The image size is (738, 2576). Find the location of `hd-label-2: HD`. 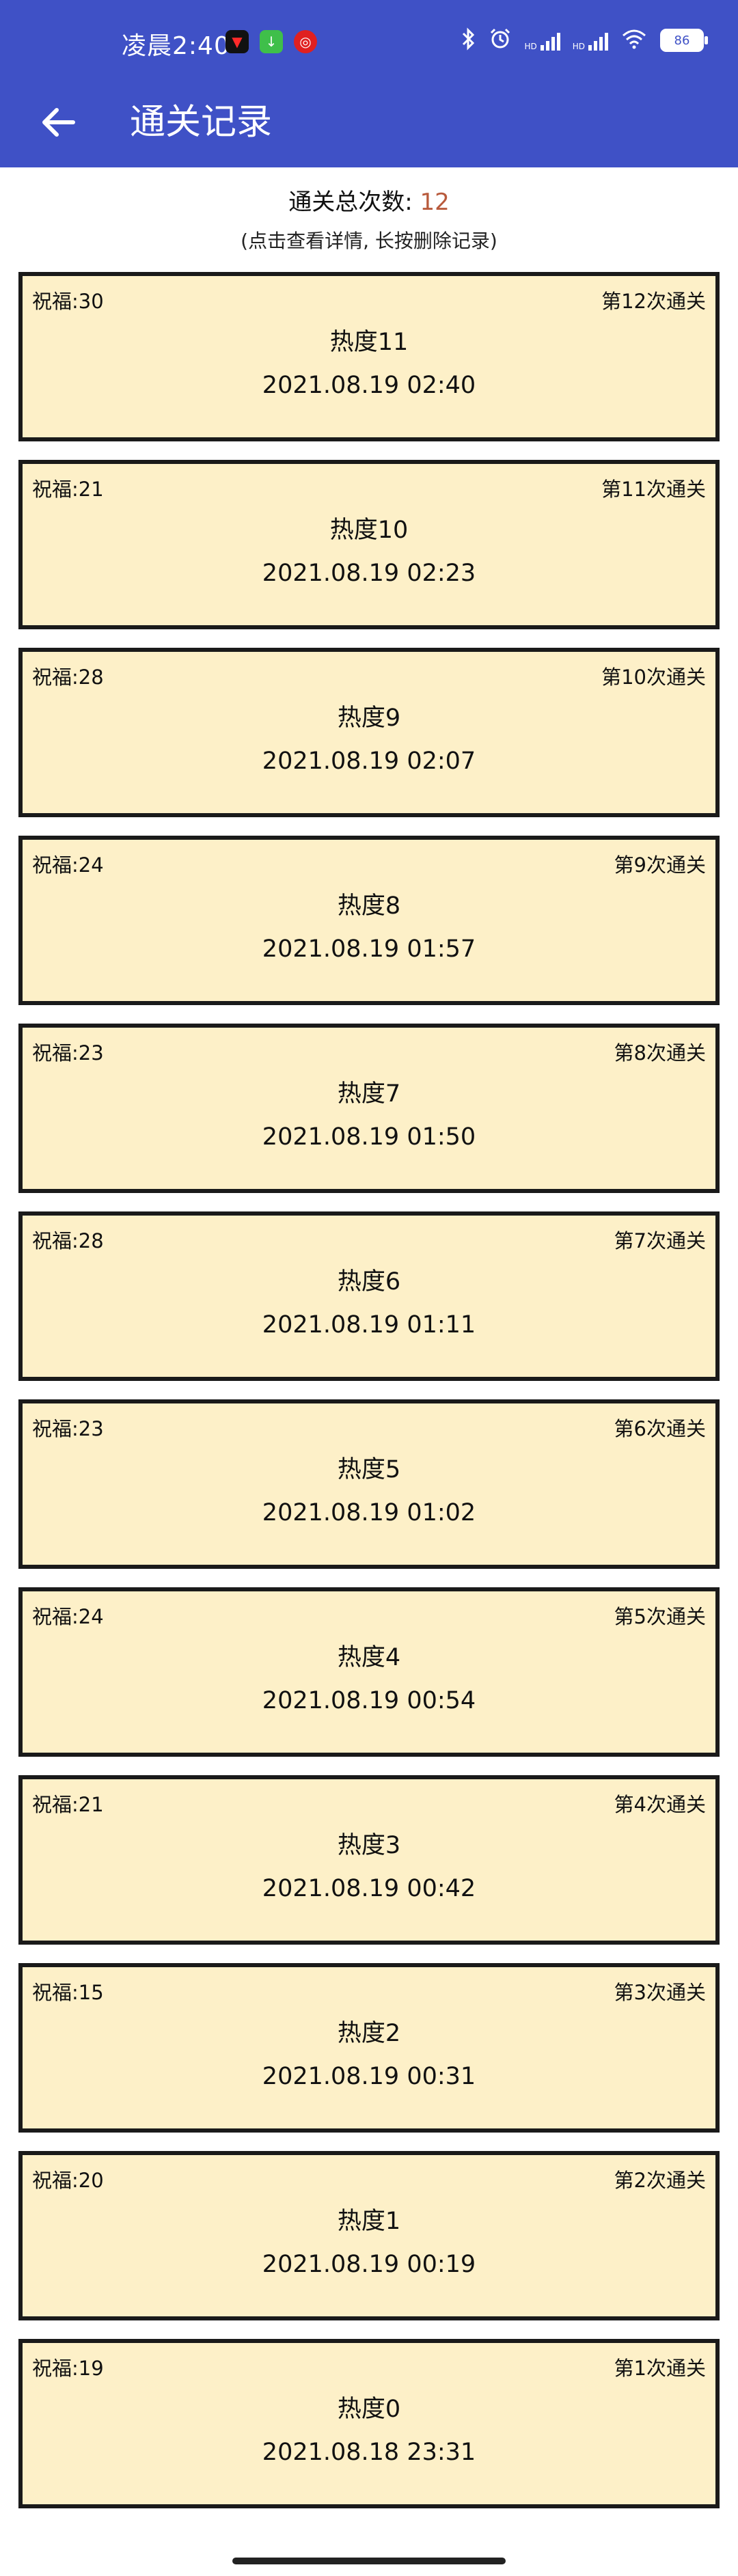

hd-label-2: HD is located at coordinates (578, 46).